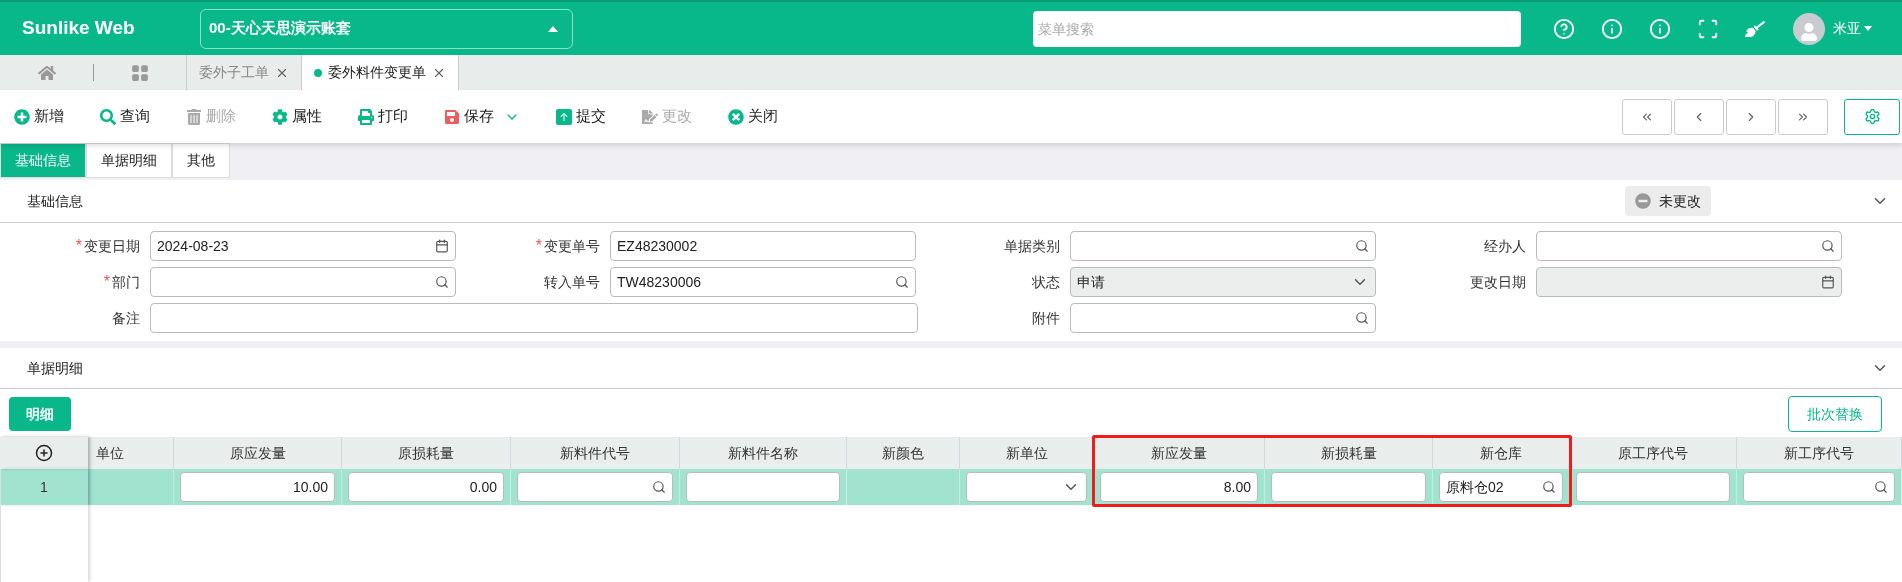  What do you see at coordinates (201, 160) in the screenshot?
I see `form-tab: 其他` at bounding box center [201, 160].